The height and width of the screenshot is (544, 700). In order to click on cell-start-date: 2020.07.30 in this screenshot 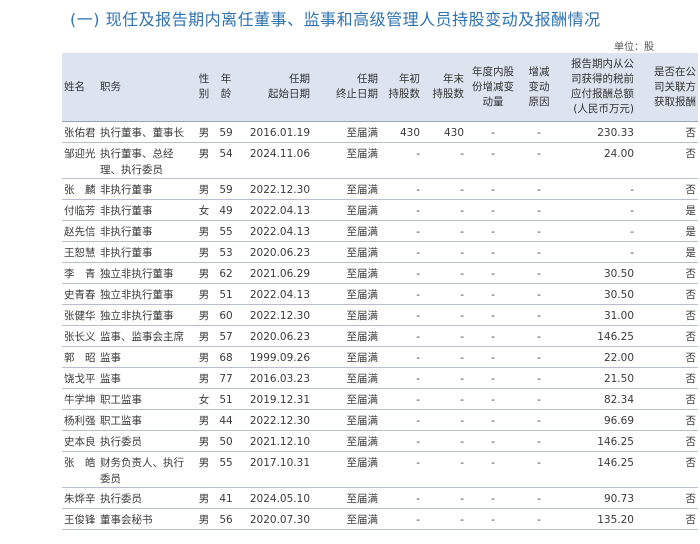, I will do `click(275, 519)`.